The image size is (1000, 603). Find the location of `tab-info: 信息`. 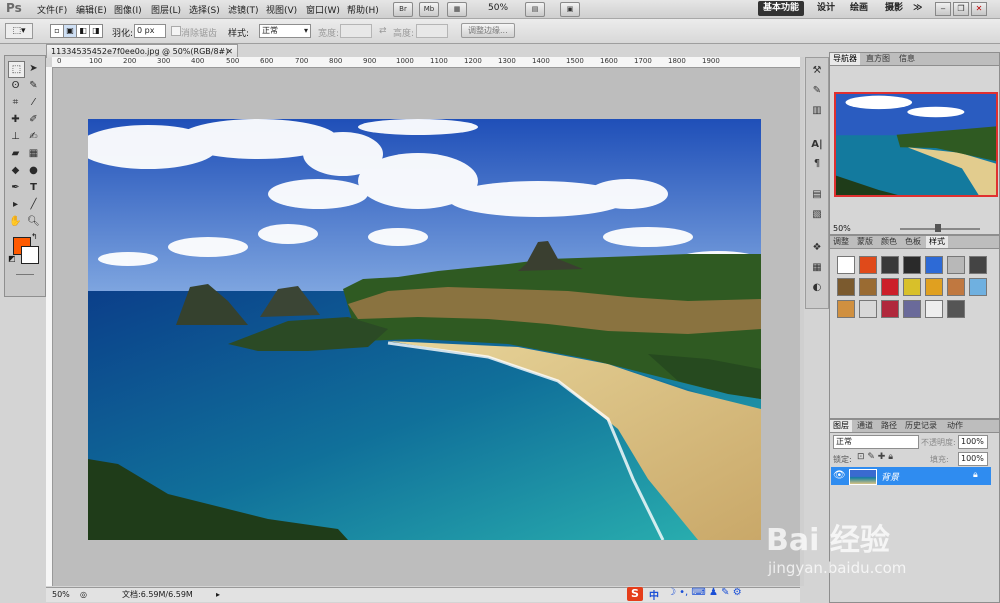

tab-info: 信息 is located at coordinates (907, 59).